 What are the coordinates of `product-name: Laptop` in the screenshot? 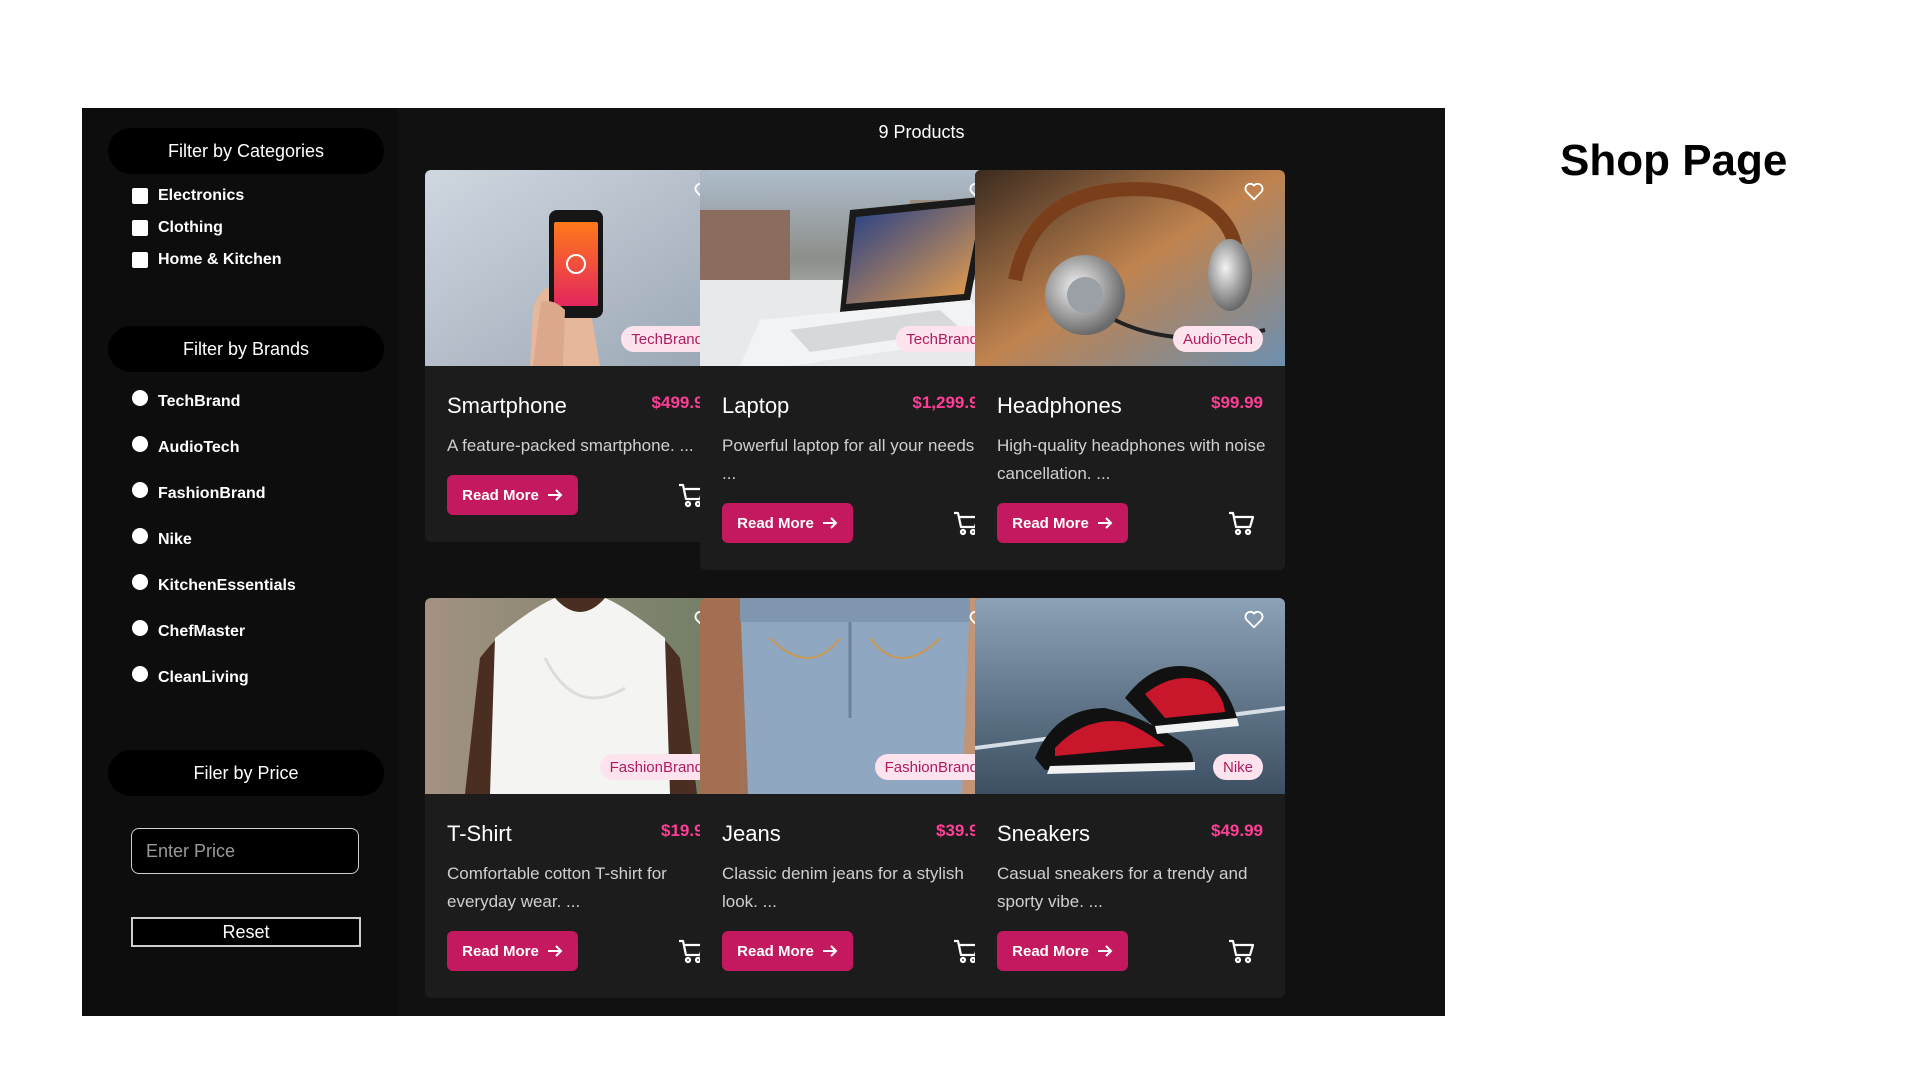 It's located at (756, 405).